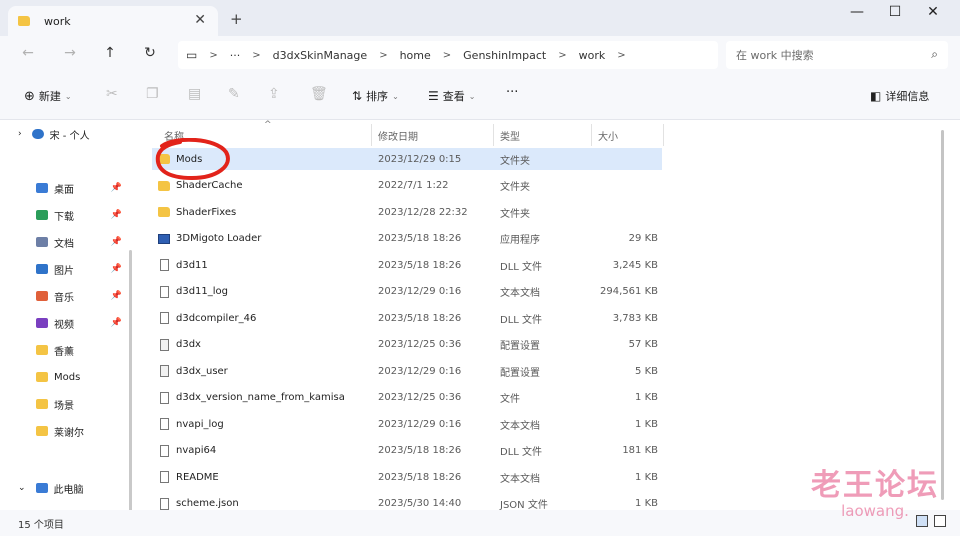 Image resolution: width=960 pixels, height=536 pixels. Describe the element at coordinates (933, 12) in the screenshot. I see `close-window-button: ✕` at that location.